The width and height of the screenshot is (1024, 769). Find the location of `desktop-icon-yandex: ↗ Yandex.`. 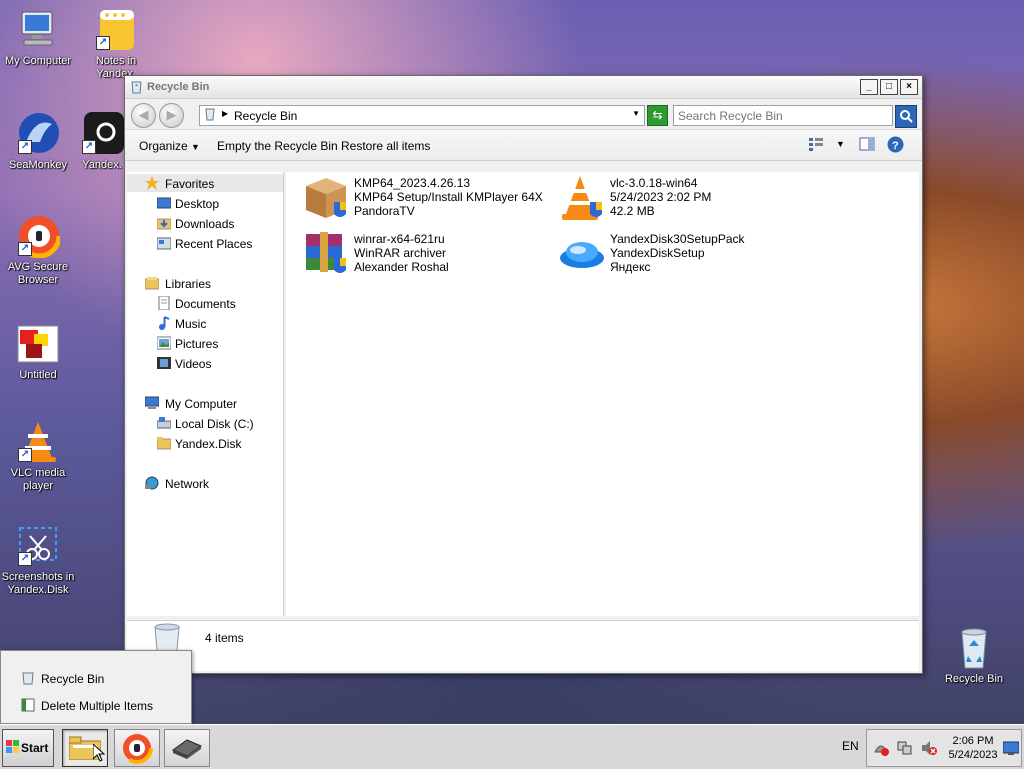

desktop-icon-yandex: ↗ Yandex. is located at coordinates (102, 142).